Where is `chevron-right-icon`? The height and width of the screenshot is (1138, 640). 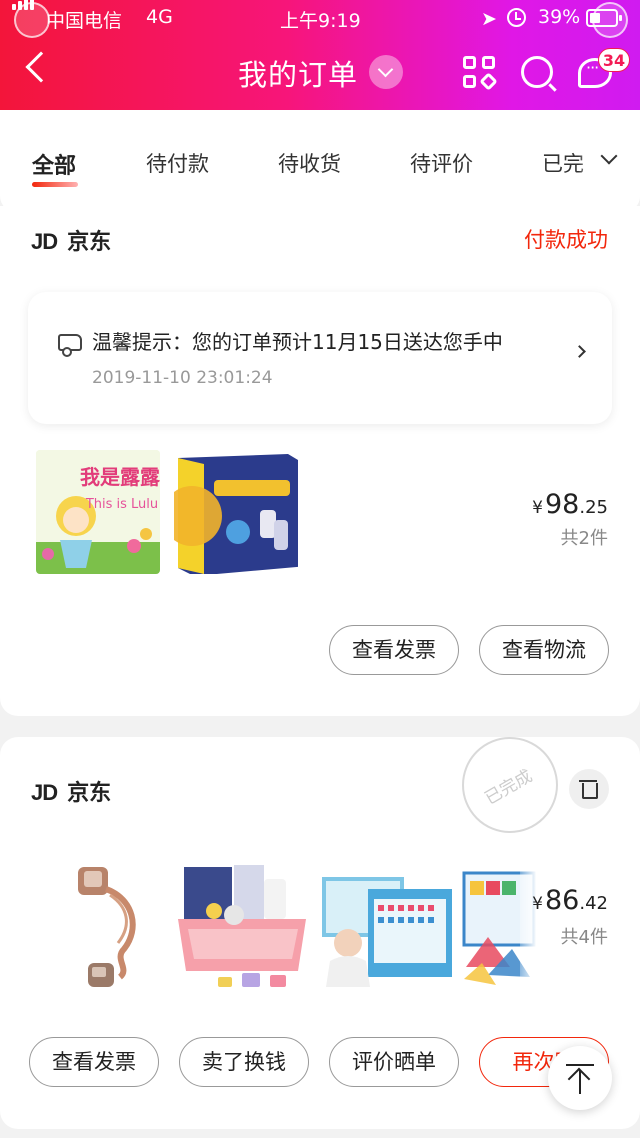 chevron-right-icon is located at coordinates (579, 351).